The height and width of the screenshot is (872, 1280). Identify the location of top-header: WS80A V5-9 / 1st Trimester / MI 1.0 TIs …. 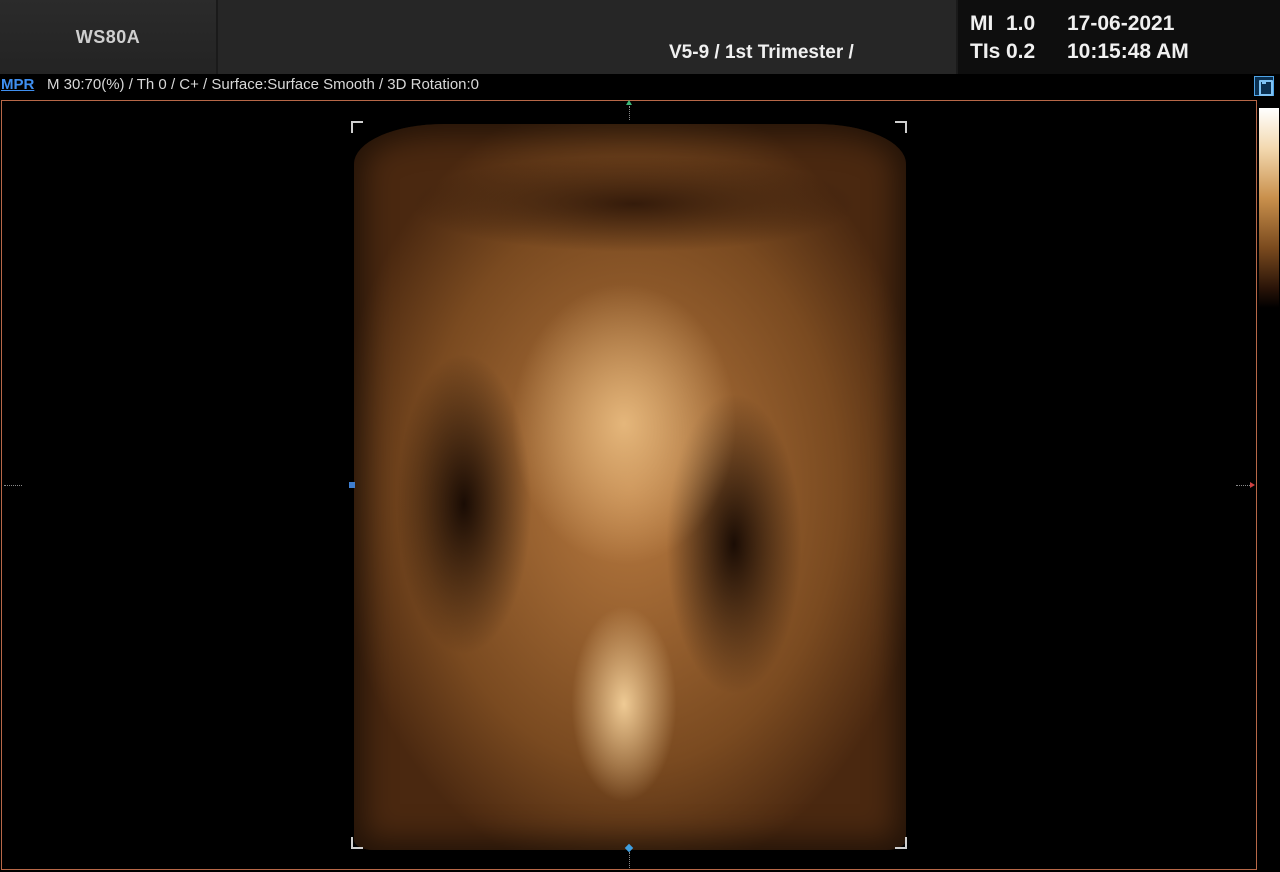
(640, 37).